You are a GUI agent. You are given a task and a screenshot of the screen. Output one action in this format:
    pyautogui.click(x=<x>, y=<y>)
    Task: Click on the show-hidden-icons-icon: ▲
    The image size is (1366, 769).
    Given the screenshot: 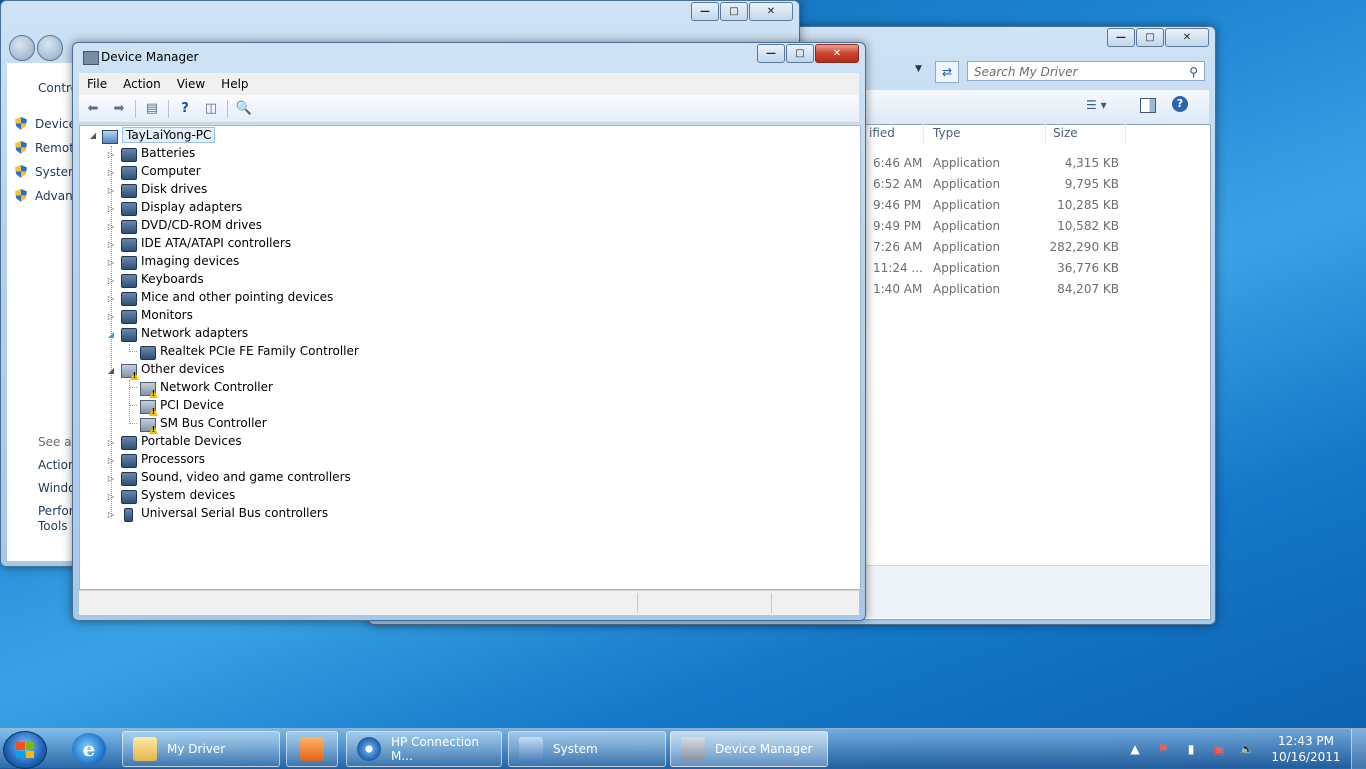 What is the action you would take?
    pyautogui.click(x=1135, y=749)
    